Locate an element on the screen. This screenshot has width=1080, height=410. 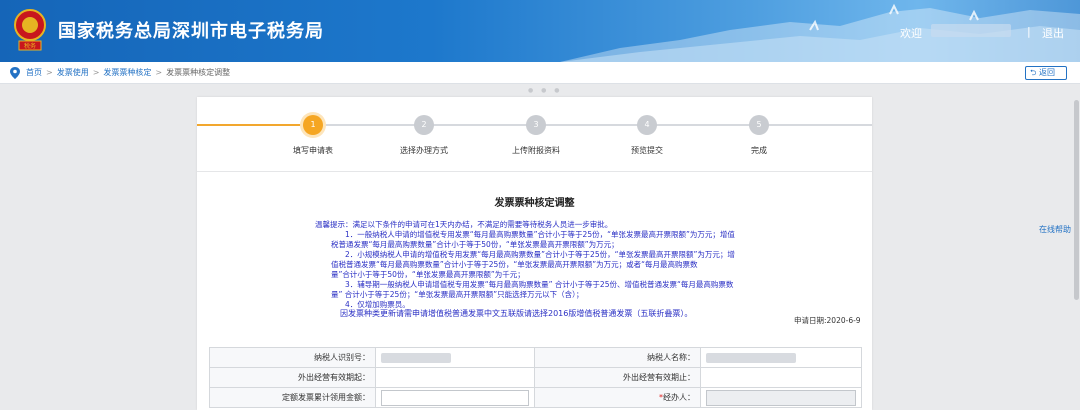
breadcrumb-invoice-use: 发票使用 is located at coordinates (73, 72).